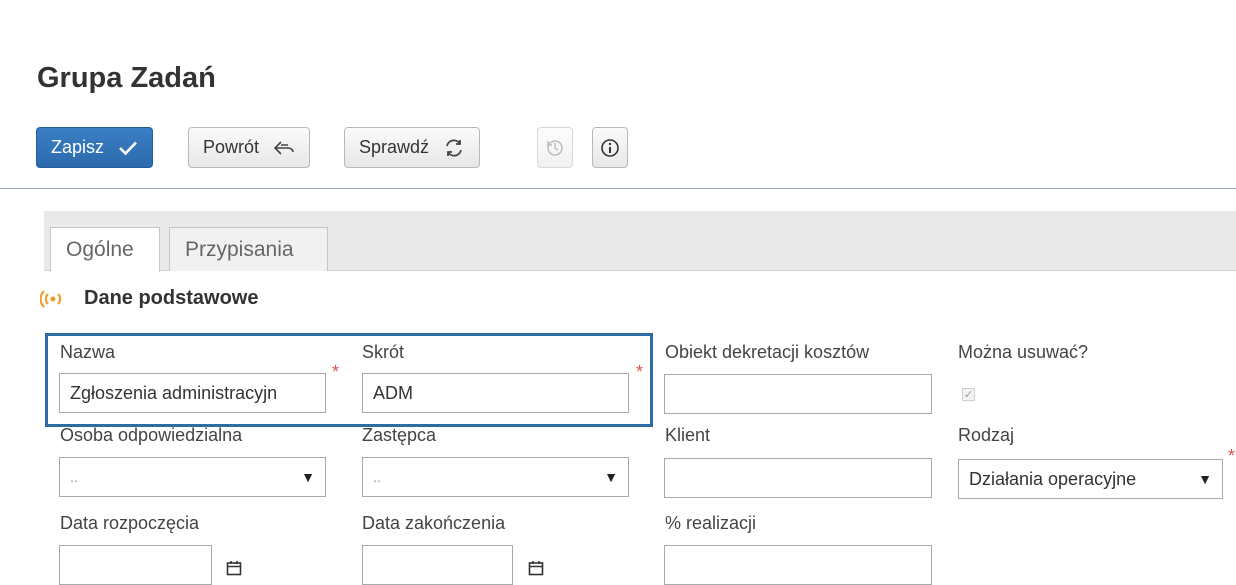  Describe the element at coordinates (798, 394) in the screenshot. I see `cost-object-input` at that location.